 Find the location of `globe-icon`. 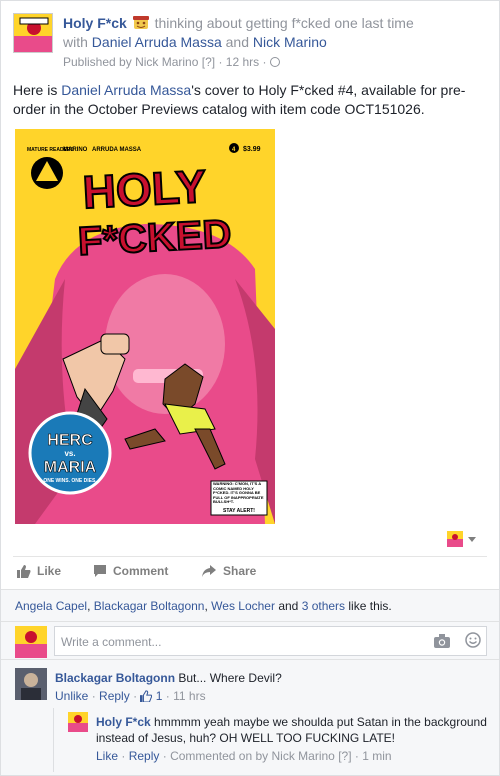

globe-icon is located at coordinates (274, 62).